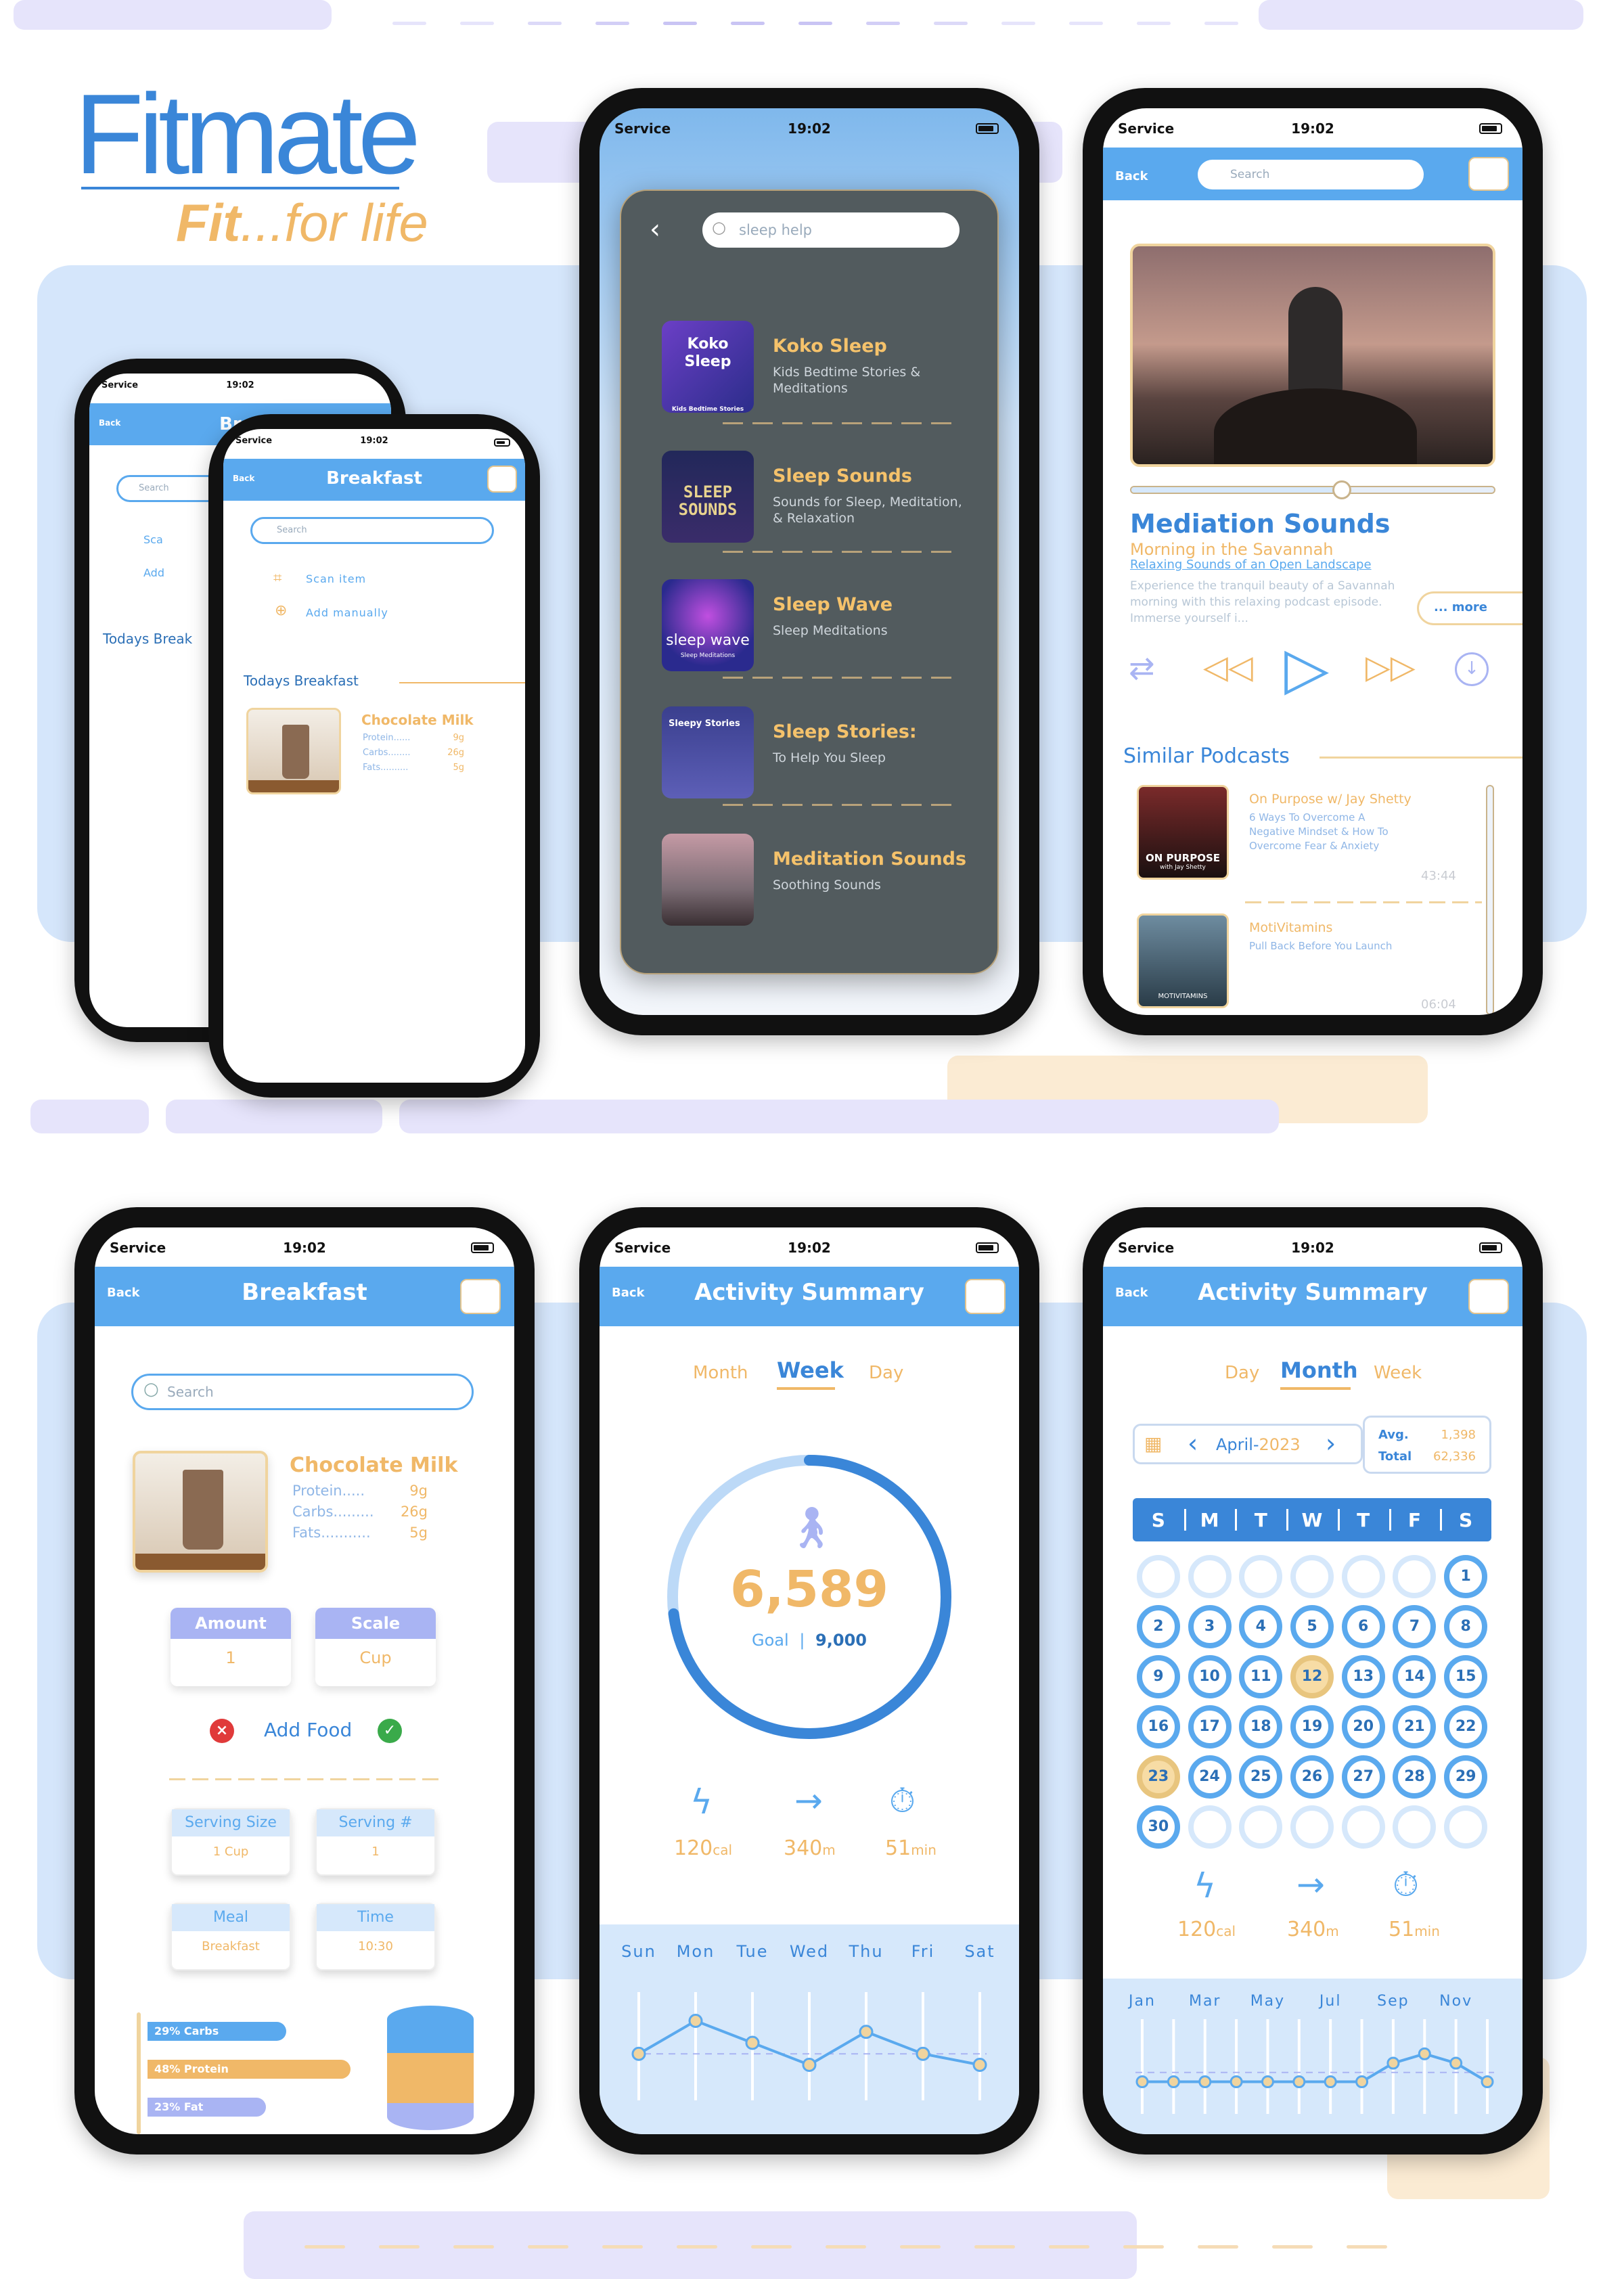  What do you see at coordinates (1158, 1676) in the screenshot?
I see `calendar-day: 9` at bounding box center [1158, 1676].